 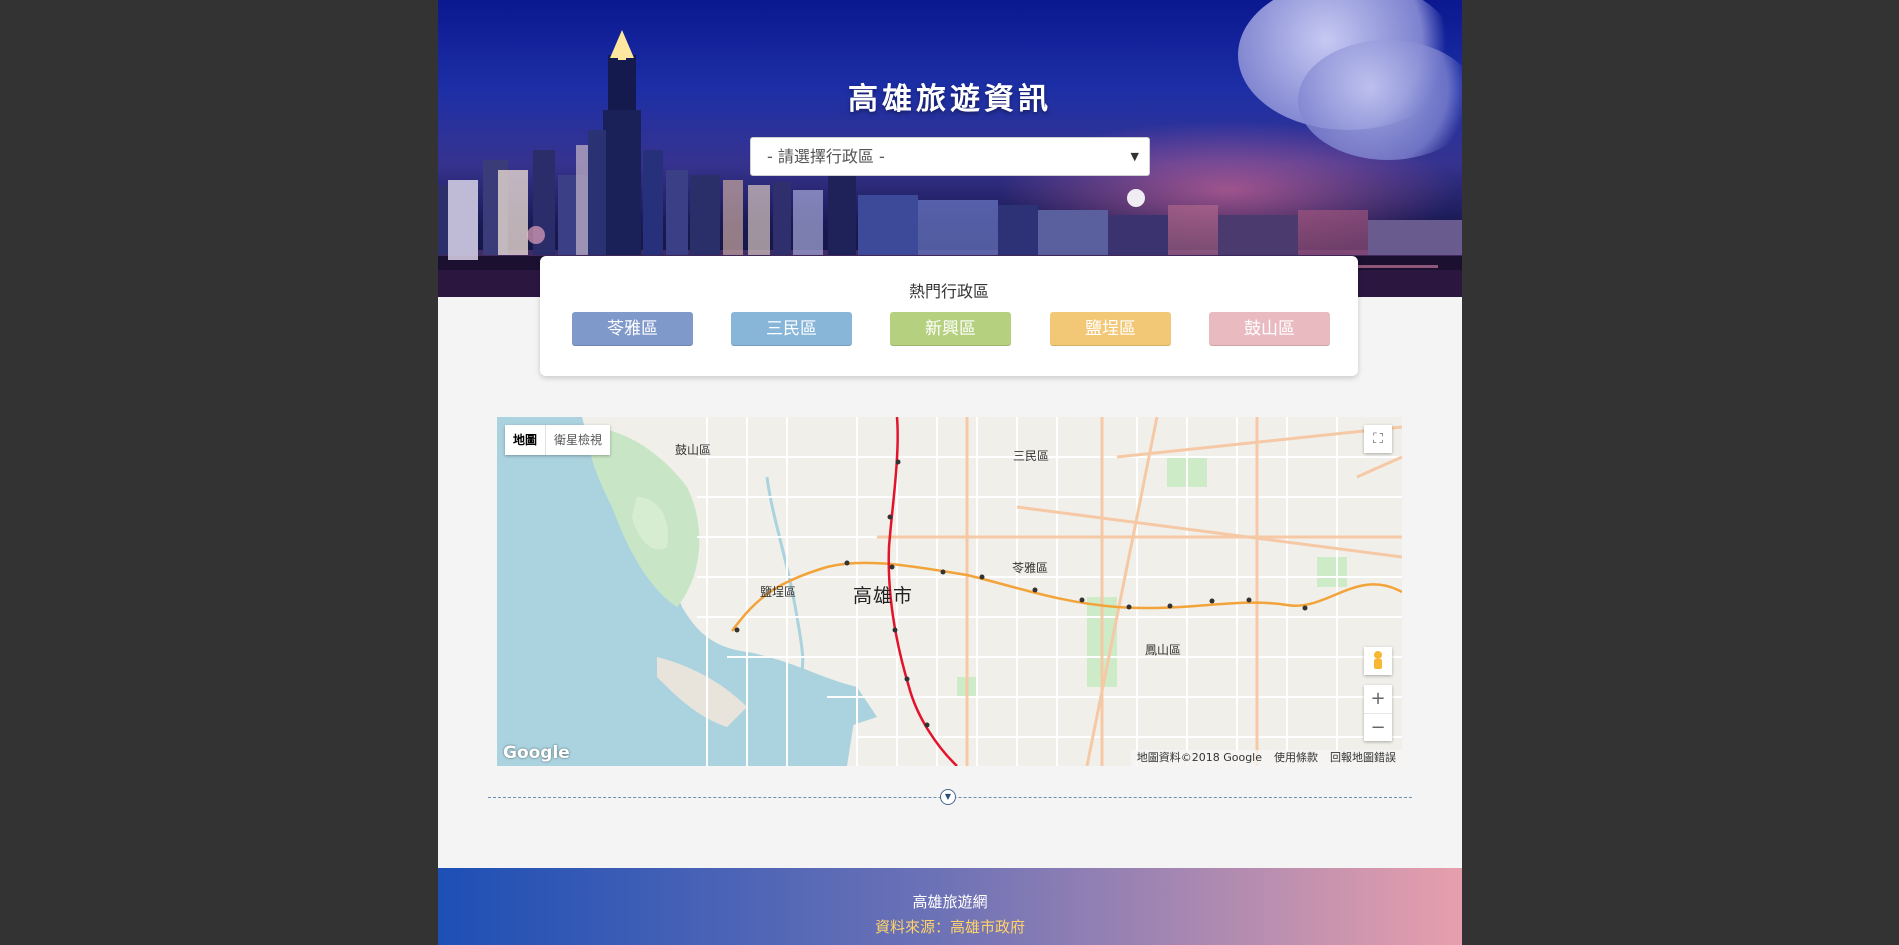 What do you see at coordinates (1378, 727) in the screenshot?
I see `zoom-out-button: −` at bounding box center [1378, 727].